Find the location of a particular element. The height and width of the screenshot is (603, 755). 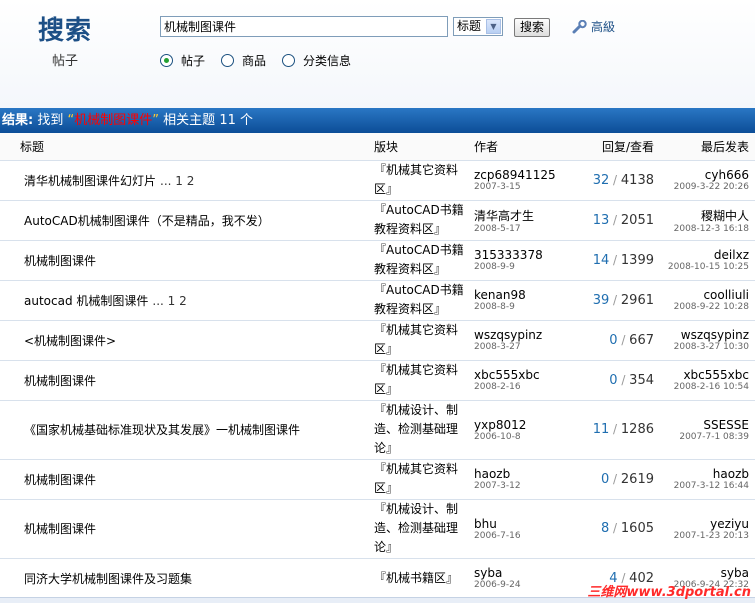

reply-count: 32 is located at coordinates (601, 180).